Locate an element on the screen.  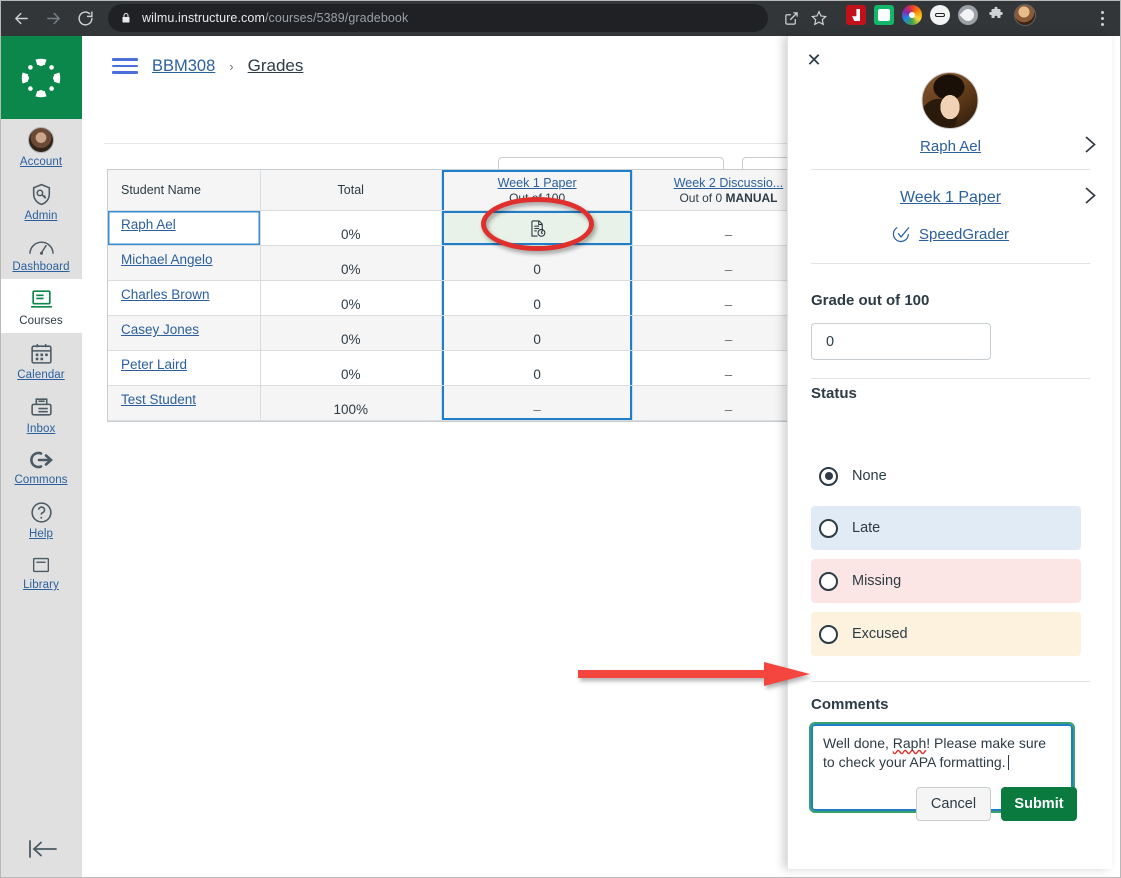
commons-arrow-icon is located at coordinates (41, 460).